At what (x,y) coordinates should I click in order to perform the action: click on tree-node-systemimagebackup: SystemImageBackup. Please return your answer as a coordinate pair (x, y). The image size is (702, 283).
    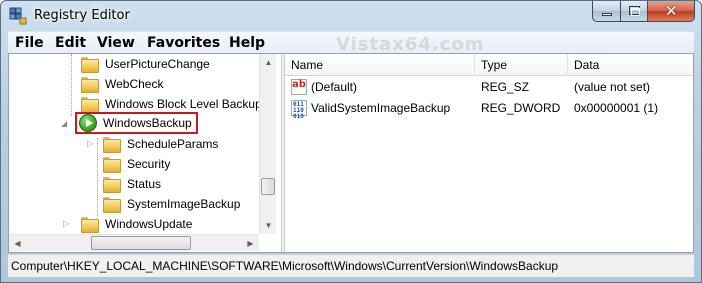
    Looking at the image, I should click on (171, 204).